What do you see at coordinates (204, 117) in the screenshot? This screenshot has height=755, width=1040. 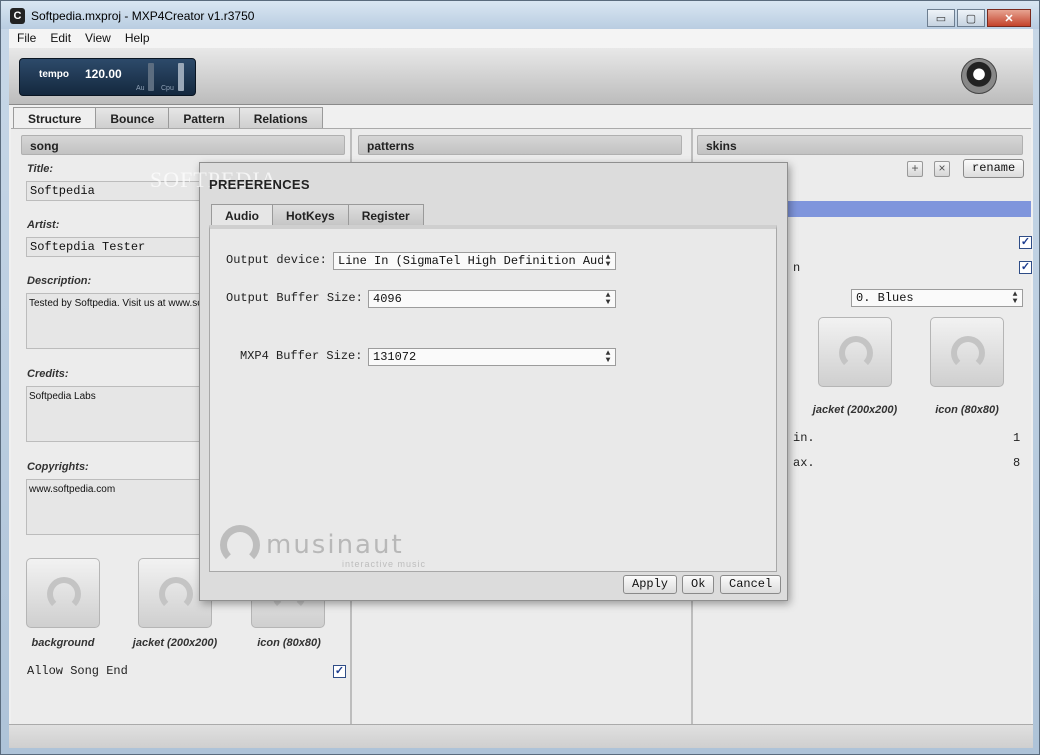 I see `tab-pattern: Pattern` at bounding box center [204, 117].